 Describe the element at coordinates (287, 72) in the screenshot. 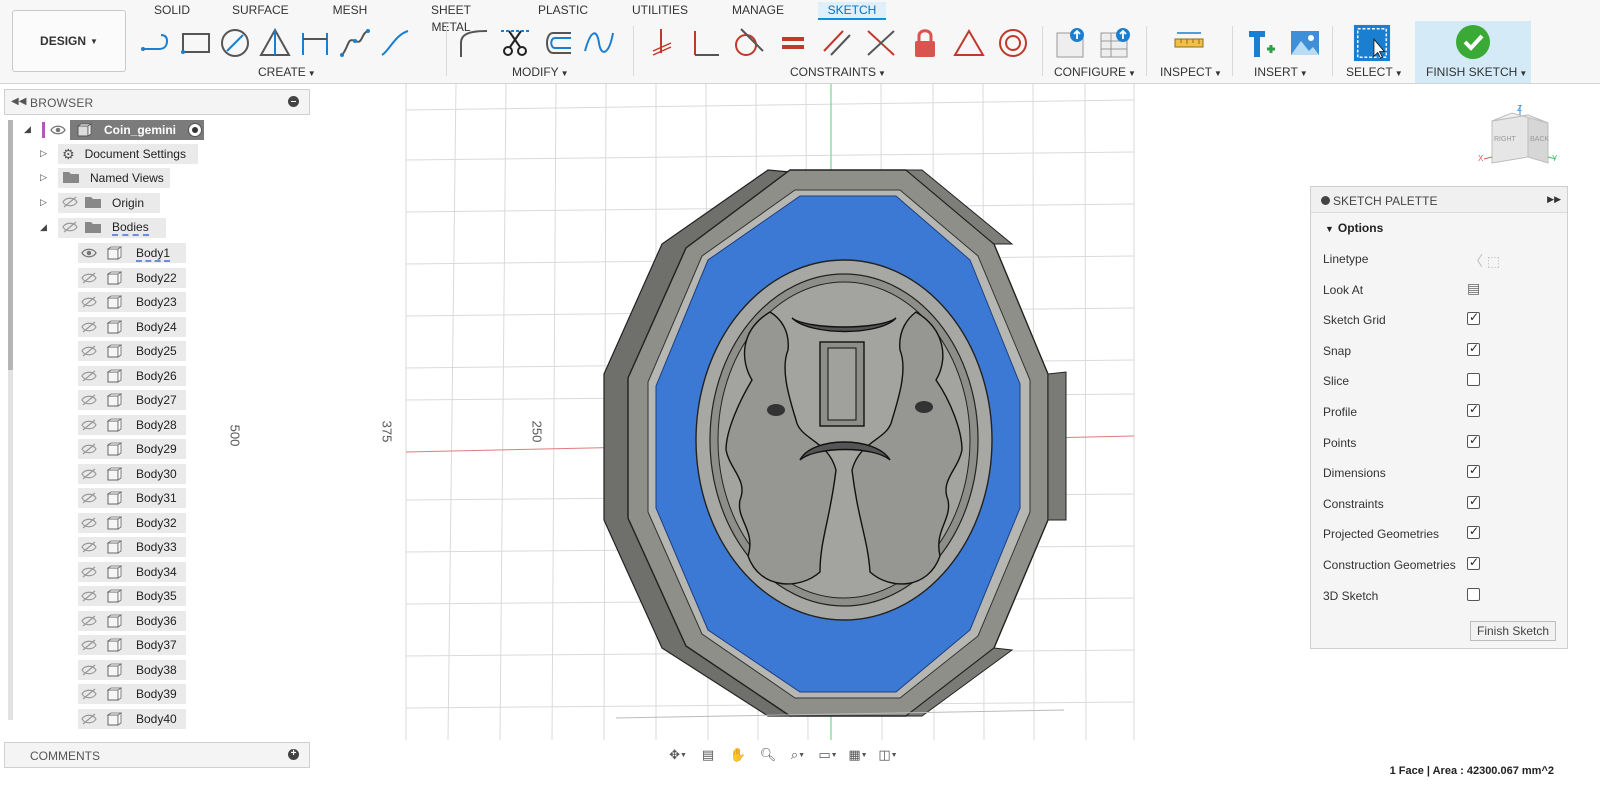

I see `create-menu: CREATE ▼` at that location.